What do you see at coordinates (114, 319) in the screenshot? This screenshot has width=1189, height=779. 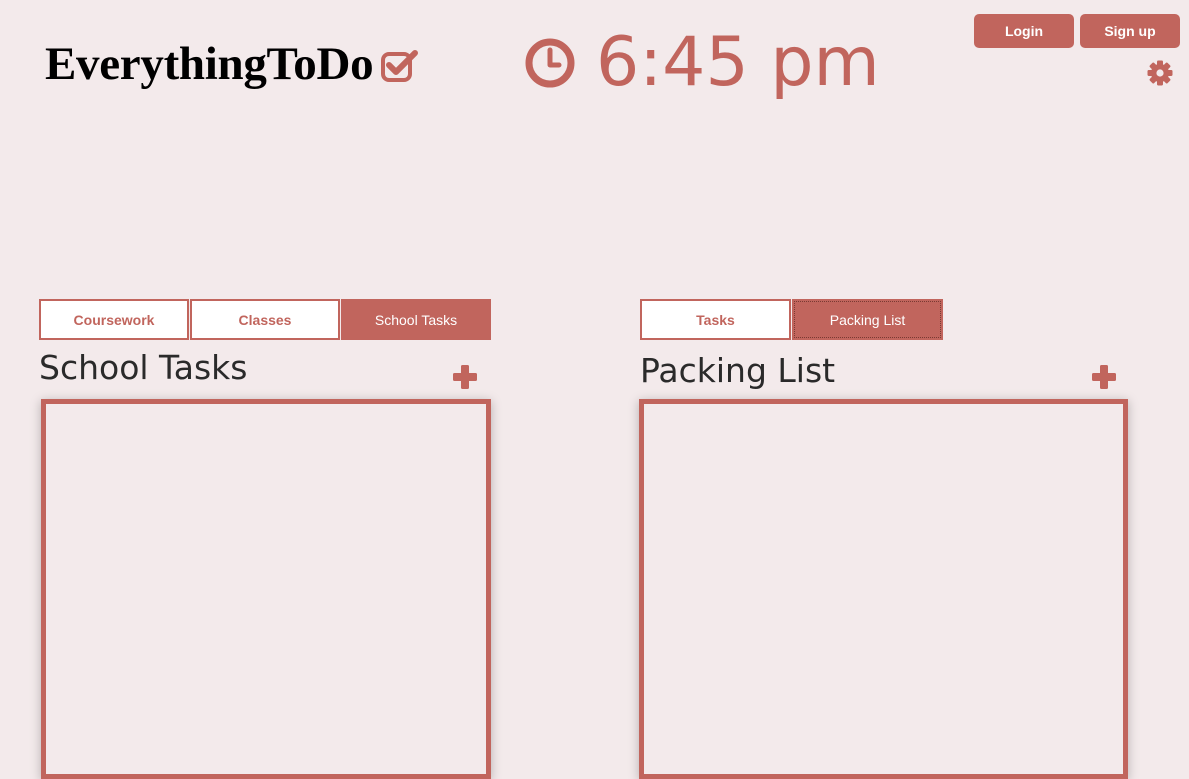 I see `tab-coursework: Coursework` at bounding box center [114, 319].